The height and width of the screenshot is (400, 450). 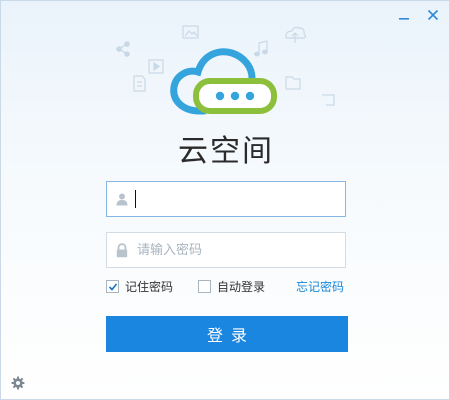 What do you see at coordinates (122, 250) in the screenshot?
I see `lock-icon` at bounding box center [122, 250].